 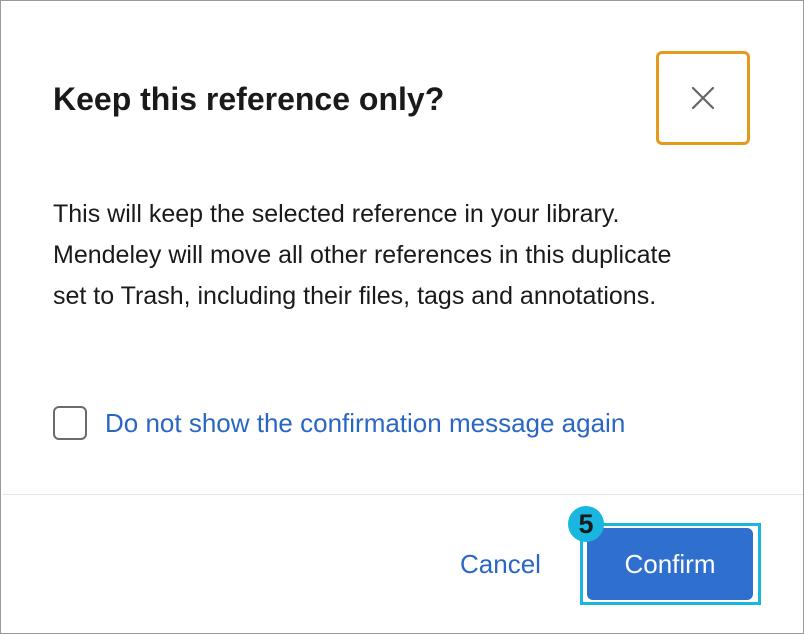 I want to click on confirm-button: Confirm, so click(x=670, y=564).